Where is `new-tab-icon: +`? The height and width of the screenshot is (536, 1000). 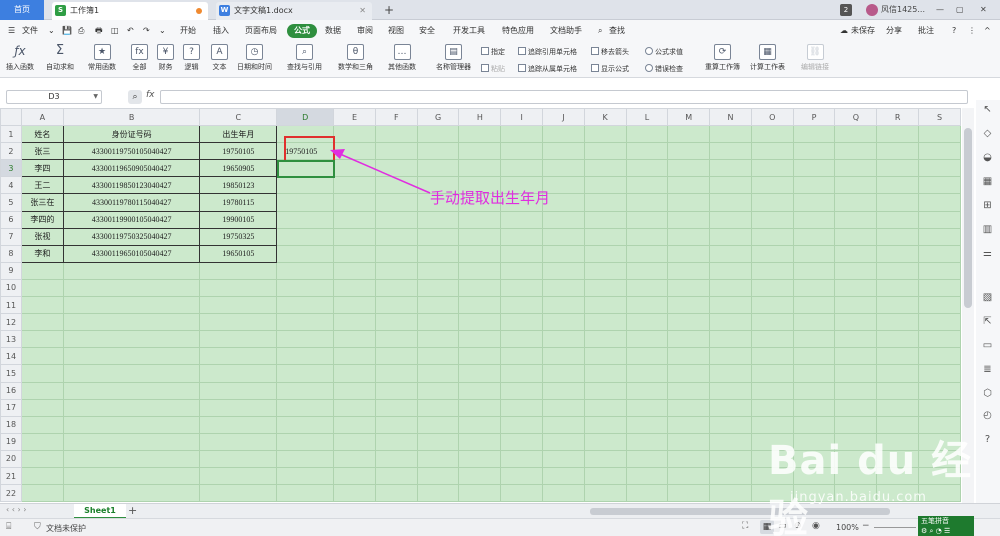 new-tab-icon: + is located at coordinates (389, 10).